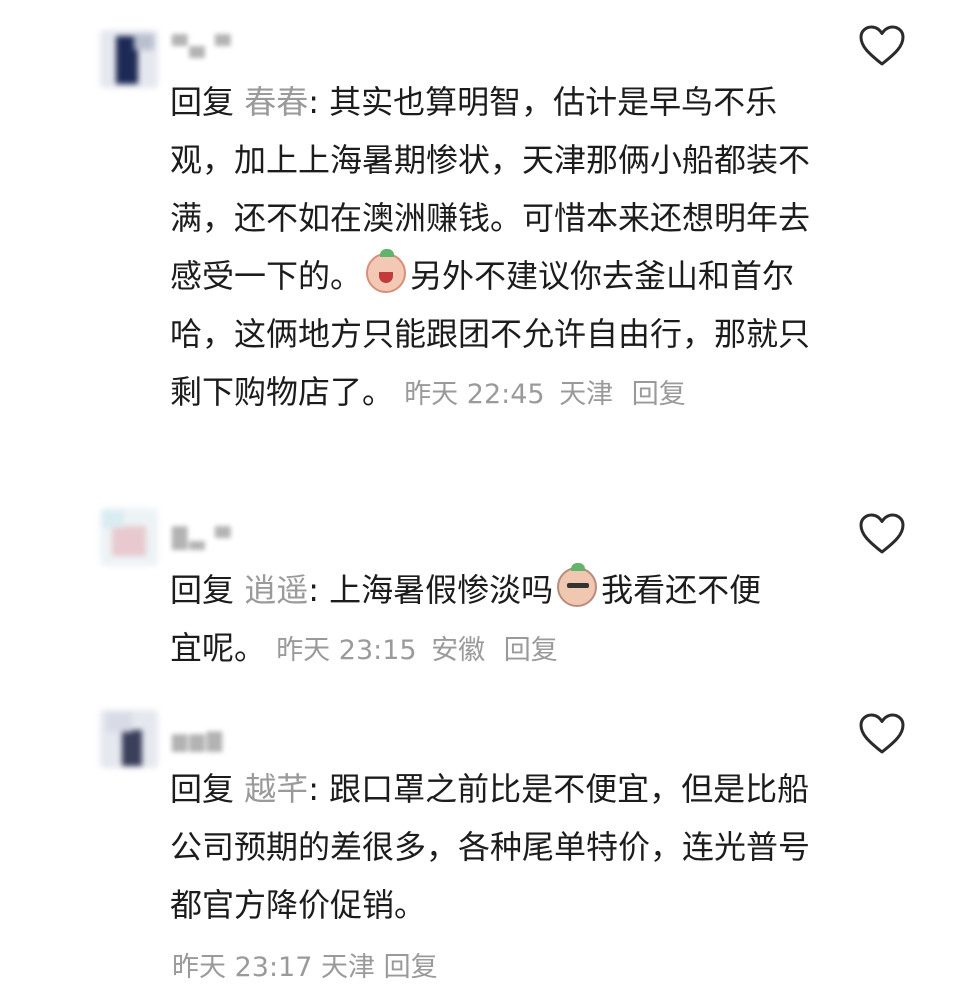 The width and height of the screenshot is (963, 1001). I want to click on reply-target-name: 逍遥, so click(276, 590).